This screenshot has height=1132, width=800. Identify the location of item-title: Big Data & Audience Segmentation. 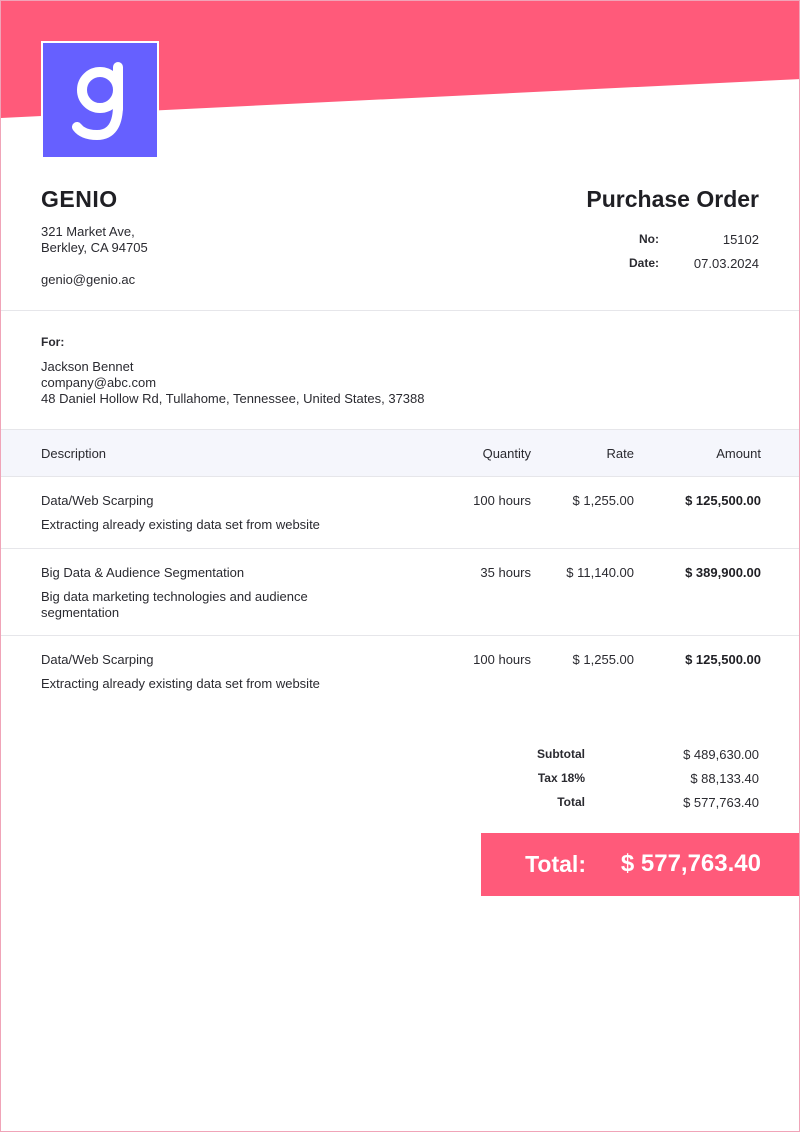
(143, 572).